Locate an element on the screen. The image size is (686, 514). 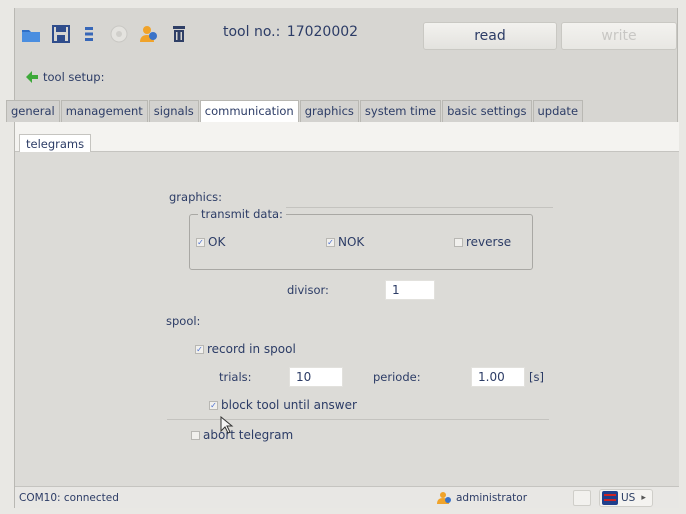
tab-communication: communication is located at coordinates (249, 111).